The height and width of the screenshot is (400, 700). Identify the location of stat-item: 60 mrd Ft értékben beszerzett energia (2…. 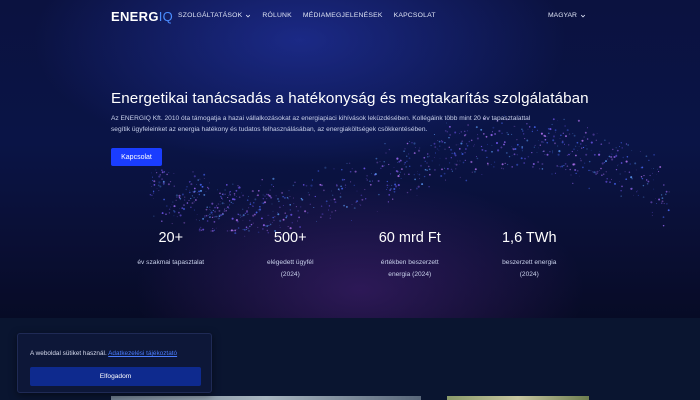
(410, 260).